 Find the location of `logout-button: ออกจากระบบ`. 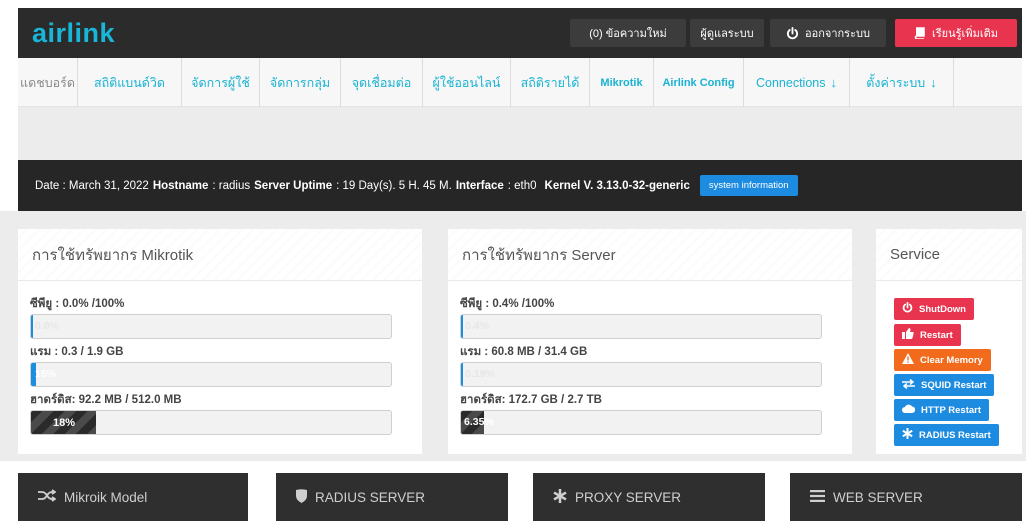

logout-button: ออกจากระบบ is located at coordinates (828, 33).